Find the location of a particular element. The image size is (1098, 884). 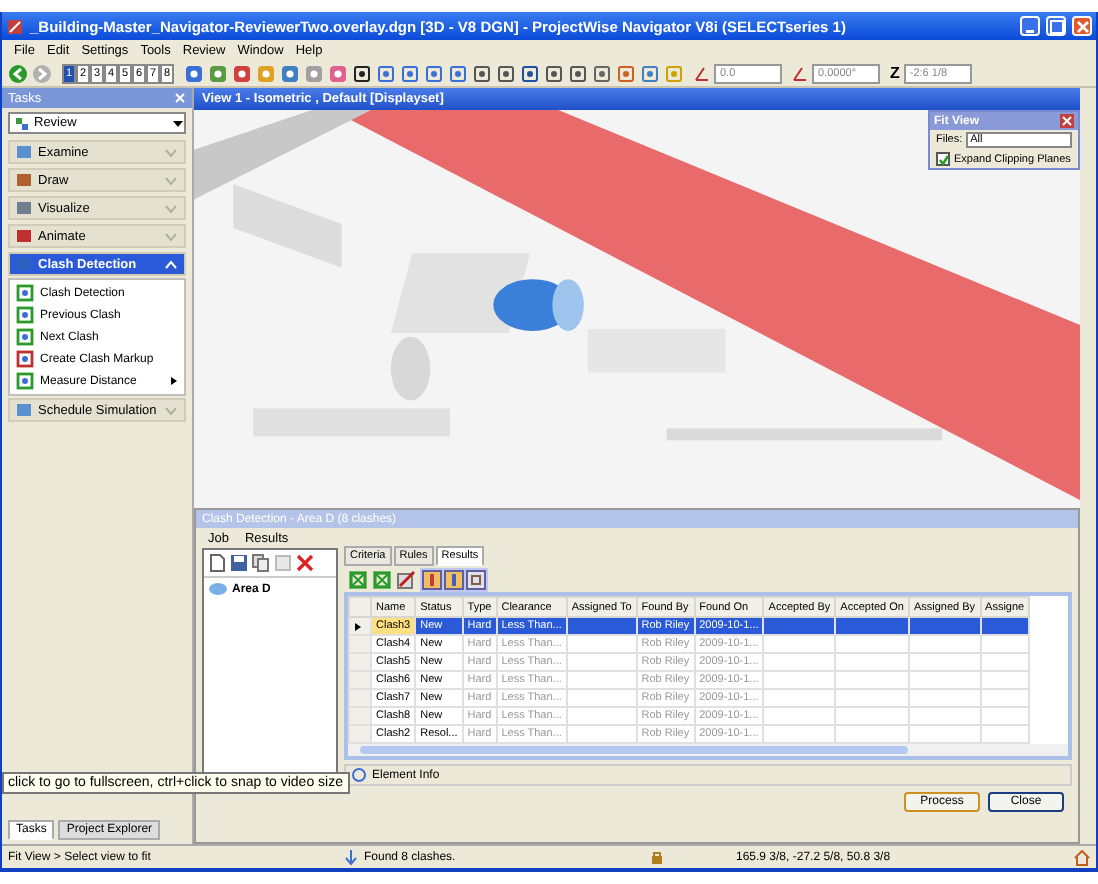

lock-icon is located at coordinates (657, 857).